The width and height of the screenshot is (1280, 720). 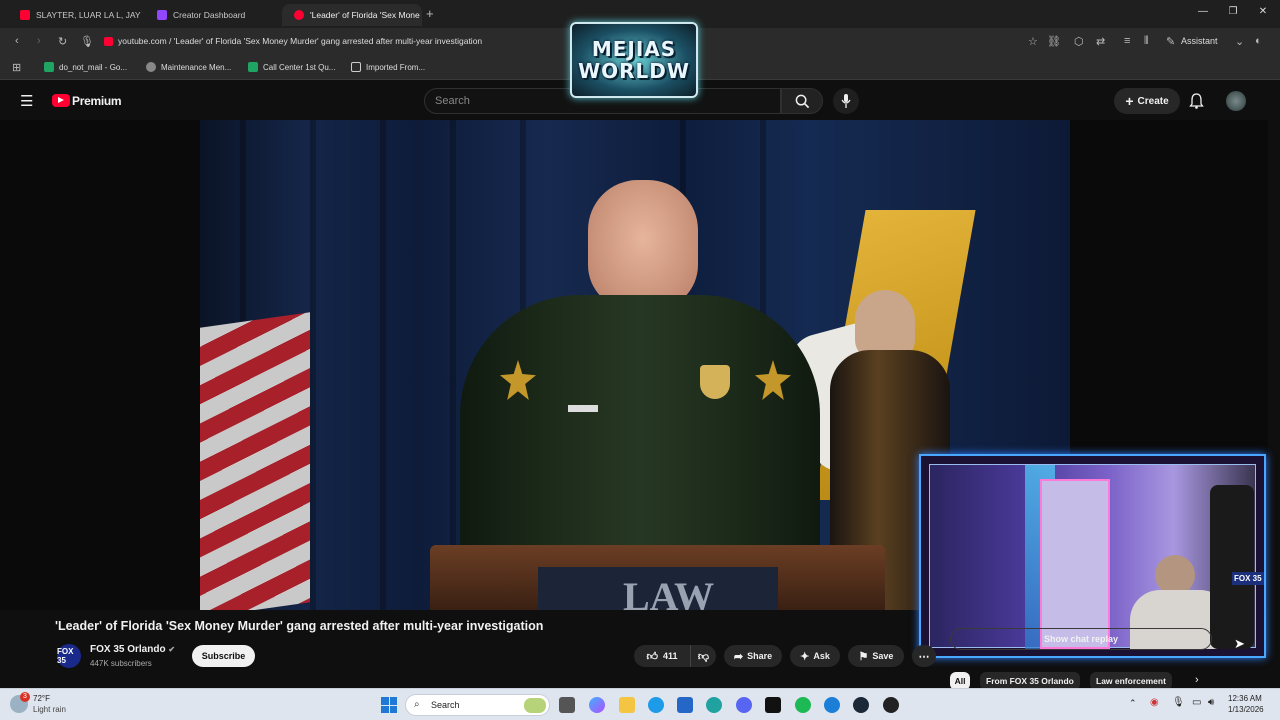 I want to click on streamer-head, so click(x=1175, y=575).